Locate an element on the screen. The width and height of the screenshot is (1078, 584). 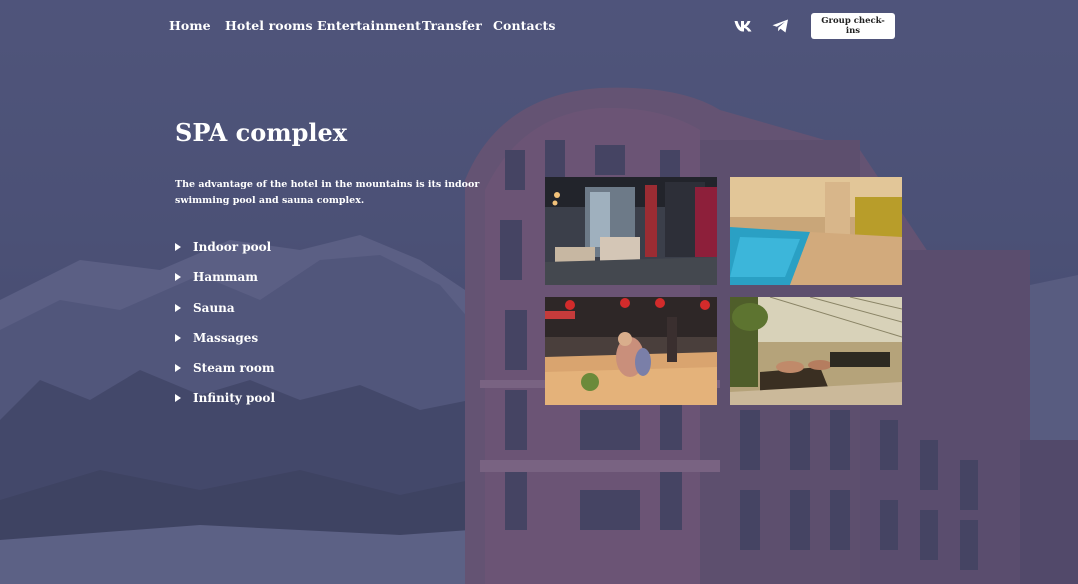
feature-label: Massages is located at coordinates (226, 337).